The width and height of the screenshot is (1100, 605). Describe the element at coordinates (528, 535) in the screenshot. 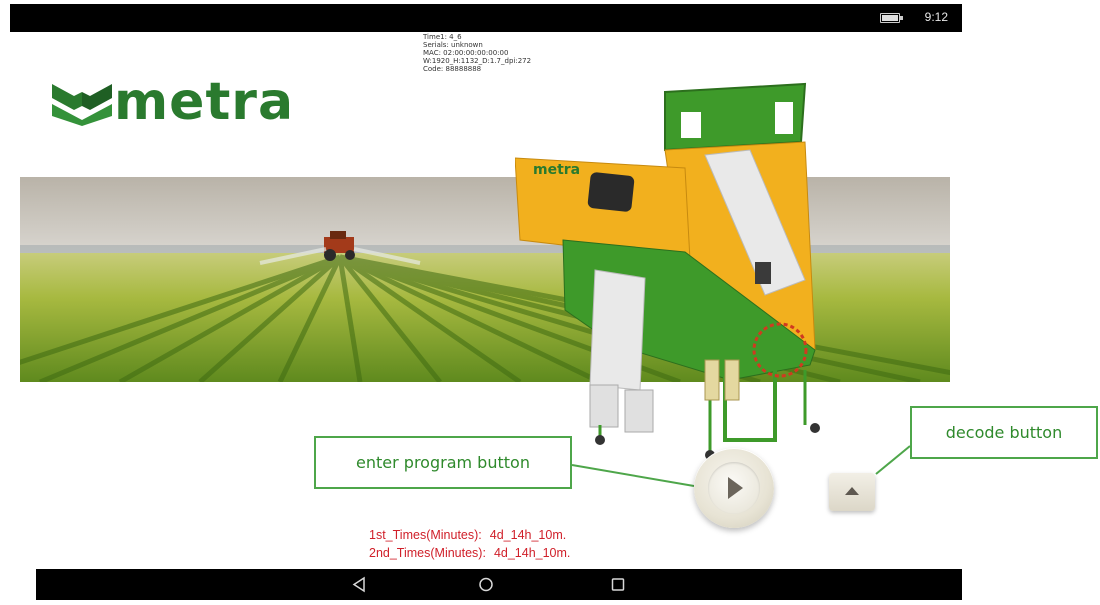

I see `first-times-value: 4d_14h_10m.` at that location.